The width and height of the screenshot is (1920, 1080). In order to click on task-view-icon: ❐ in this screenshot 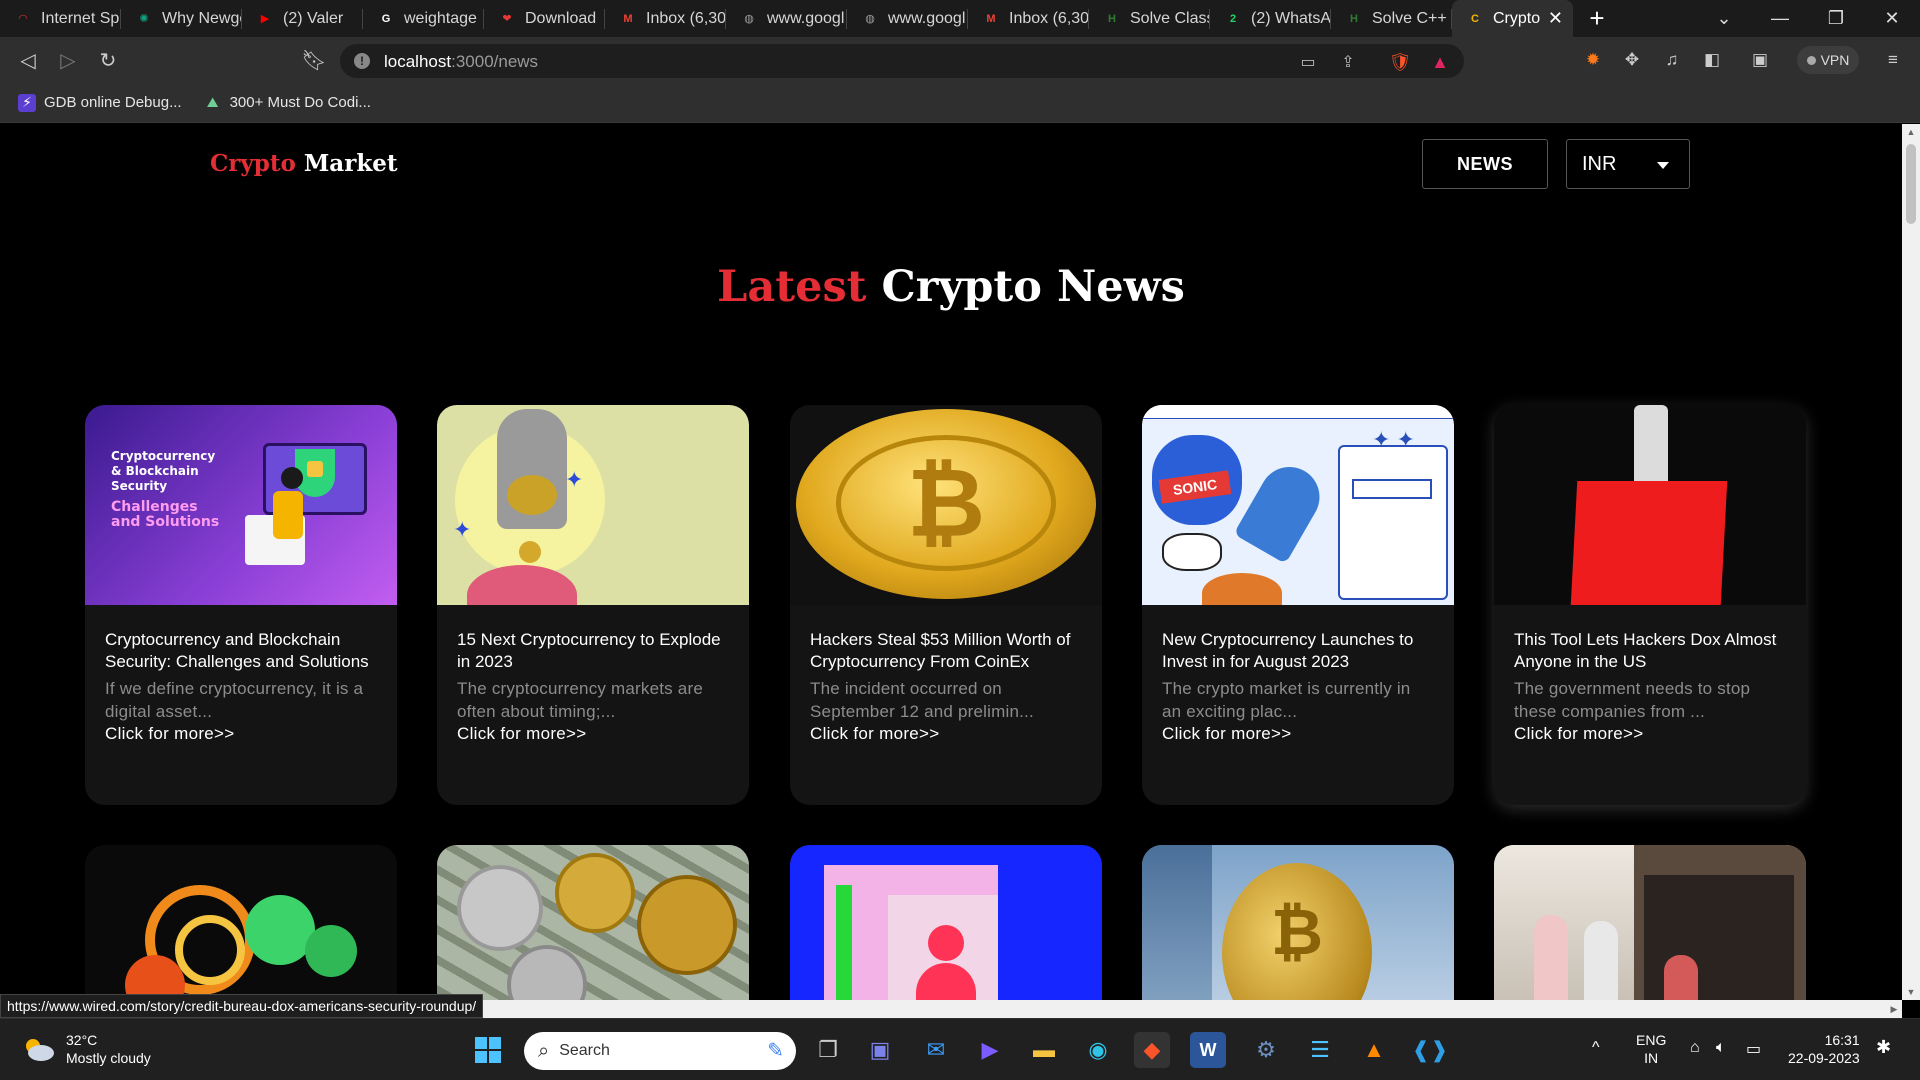, I will do `click(828, 1050)`.